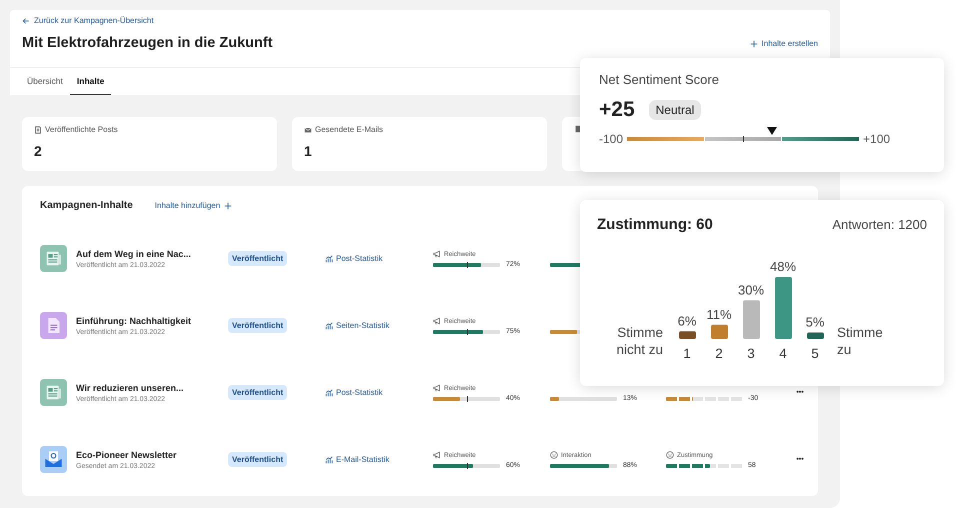 This screenshot has height=528, width=956. I want to click on score-value: +25, so click(617, 110).